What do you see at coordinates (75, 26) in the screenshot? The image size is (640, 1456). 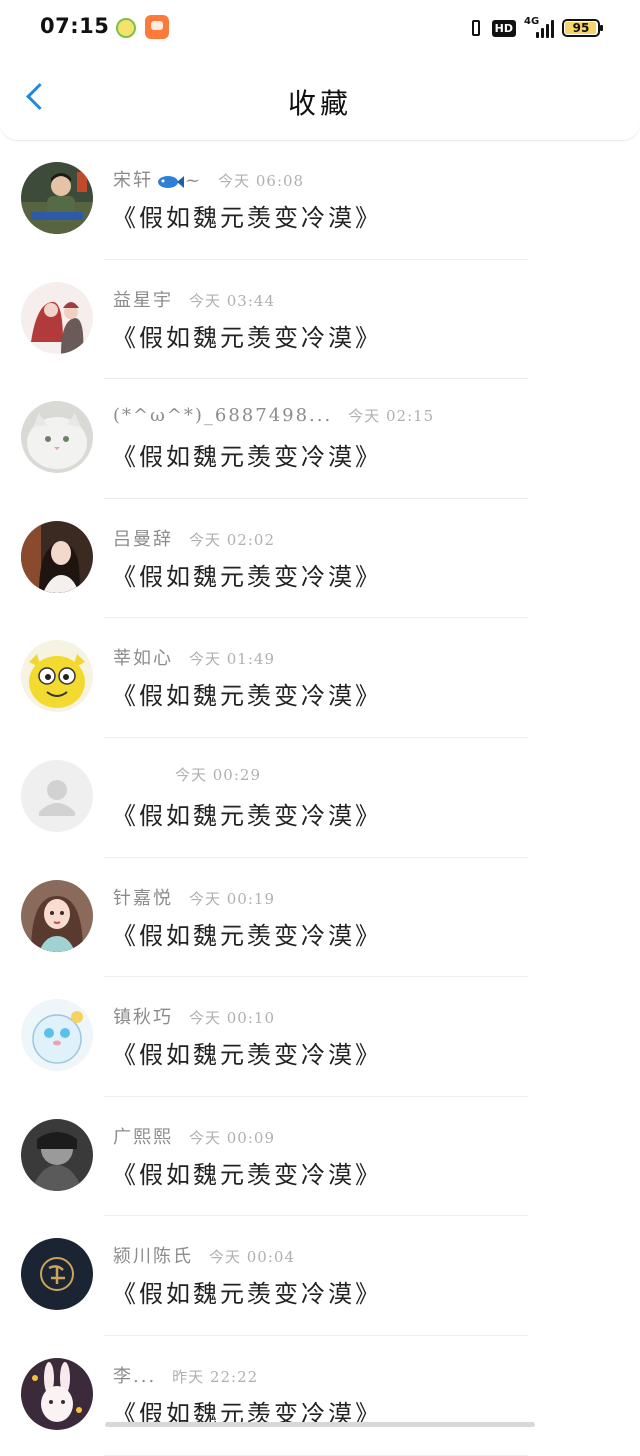 I see `status-time: 07:15` at bounding box center [75, 26].